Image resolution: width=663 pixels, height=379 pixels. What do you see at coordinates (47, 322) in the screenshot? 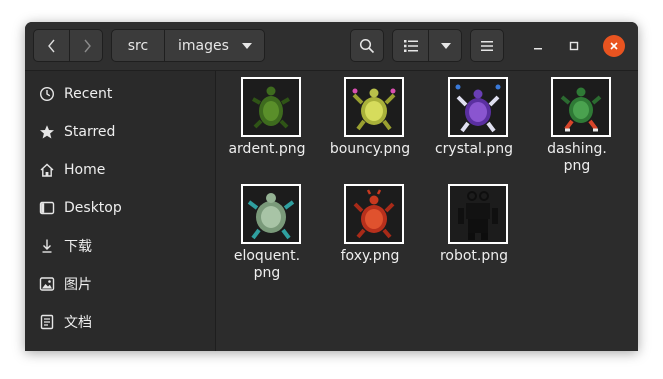
I see `documents-icon` at bounding box center [47, 322].